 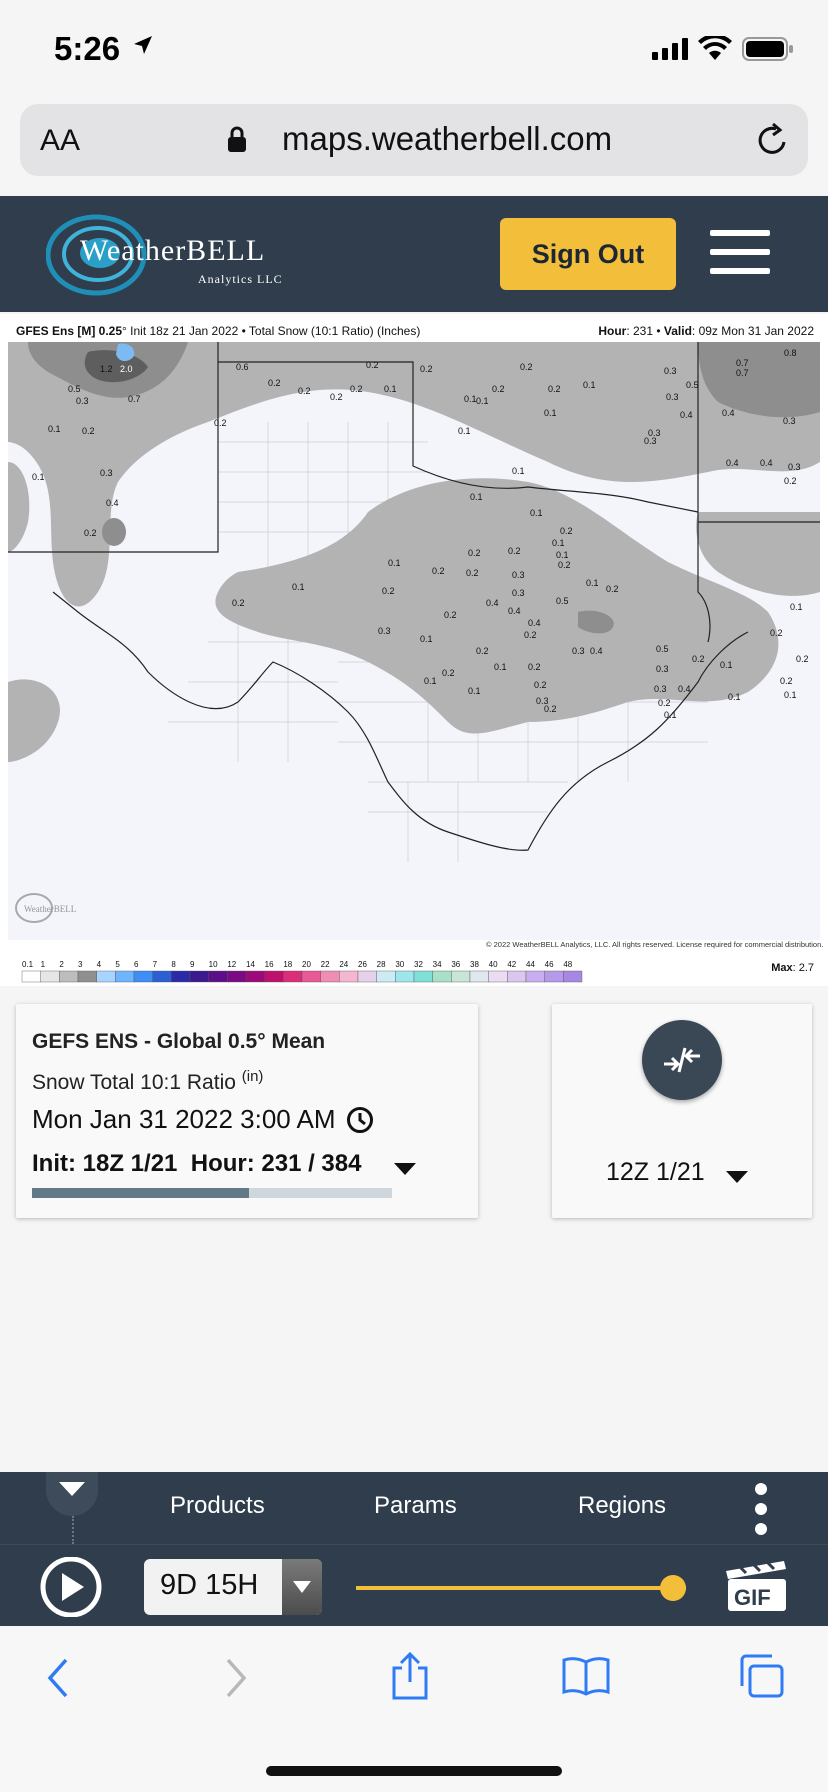 I want to click on scale-tick-label: 10, so click(x=213, y=964).